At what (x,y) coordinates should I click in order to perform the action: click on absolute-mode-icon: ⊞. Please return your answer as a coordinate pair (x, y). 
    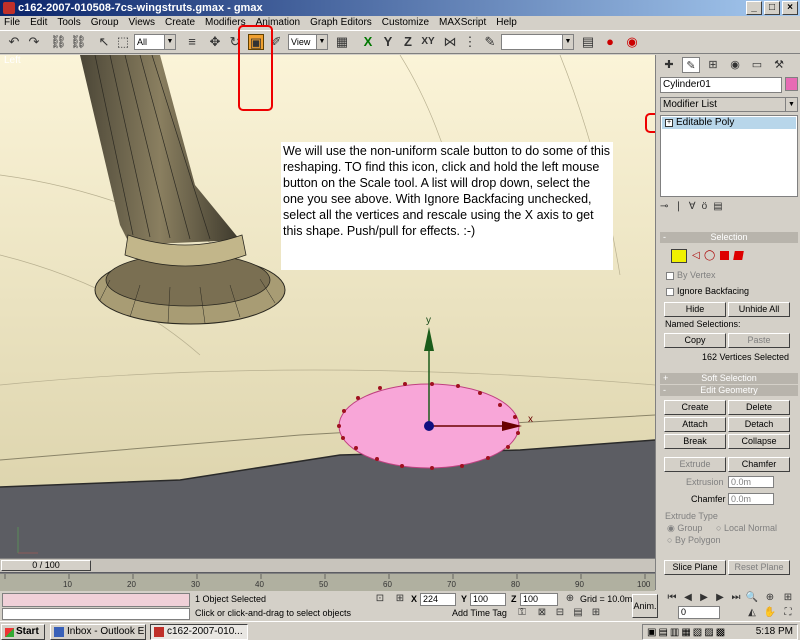
    Looking at the image, I should click on (400, 599).